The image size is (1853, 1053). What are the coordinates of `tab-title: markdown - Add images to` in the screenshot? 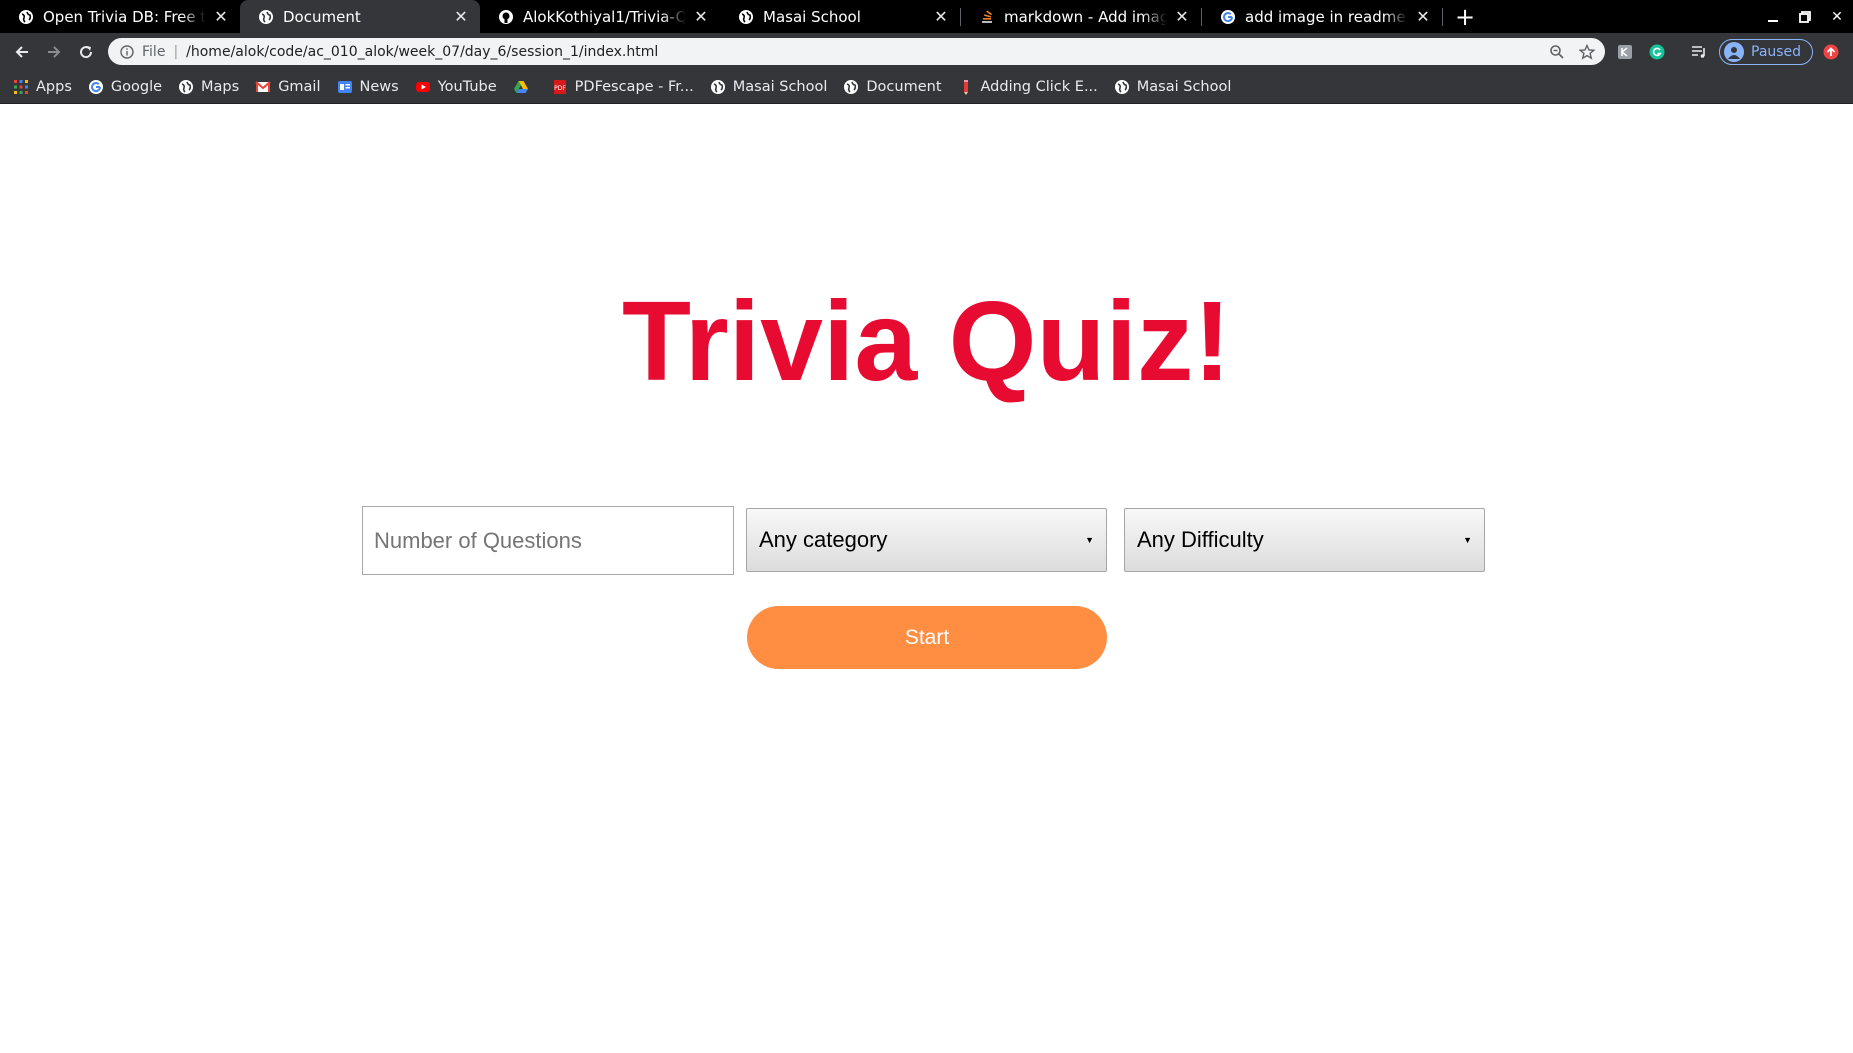 It's located at (1085, 16).